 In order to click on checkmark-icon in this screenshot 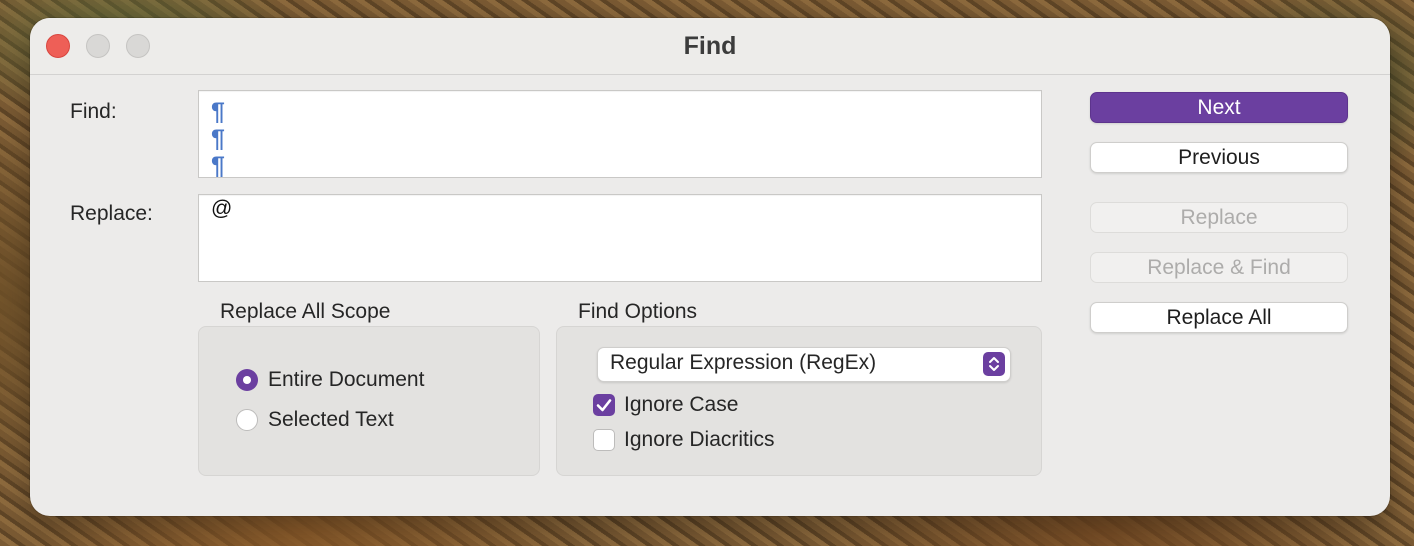, I will do `click(604, 405)`.